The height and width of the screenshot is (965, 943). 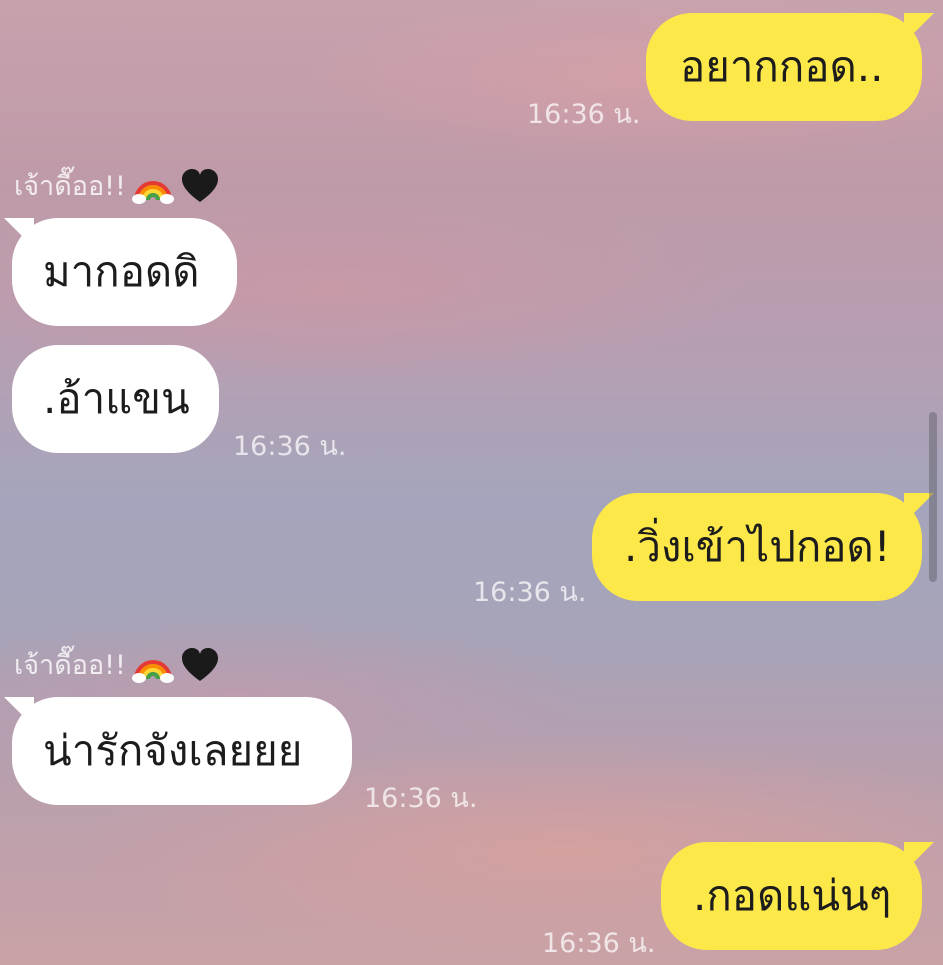 I want to click on message-bubble-incoming: .อ้าแขน, so click(x=115, y=399).